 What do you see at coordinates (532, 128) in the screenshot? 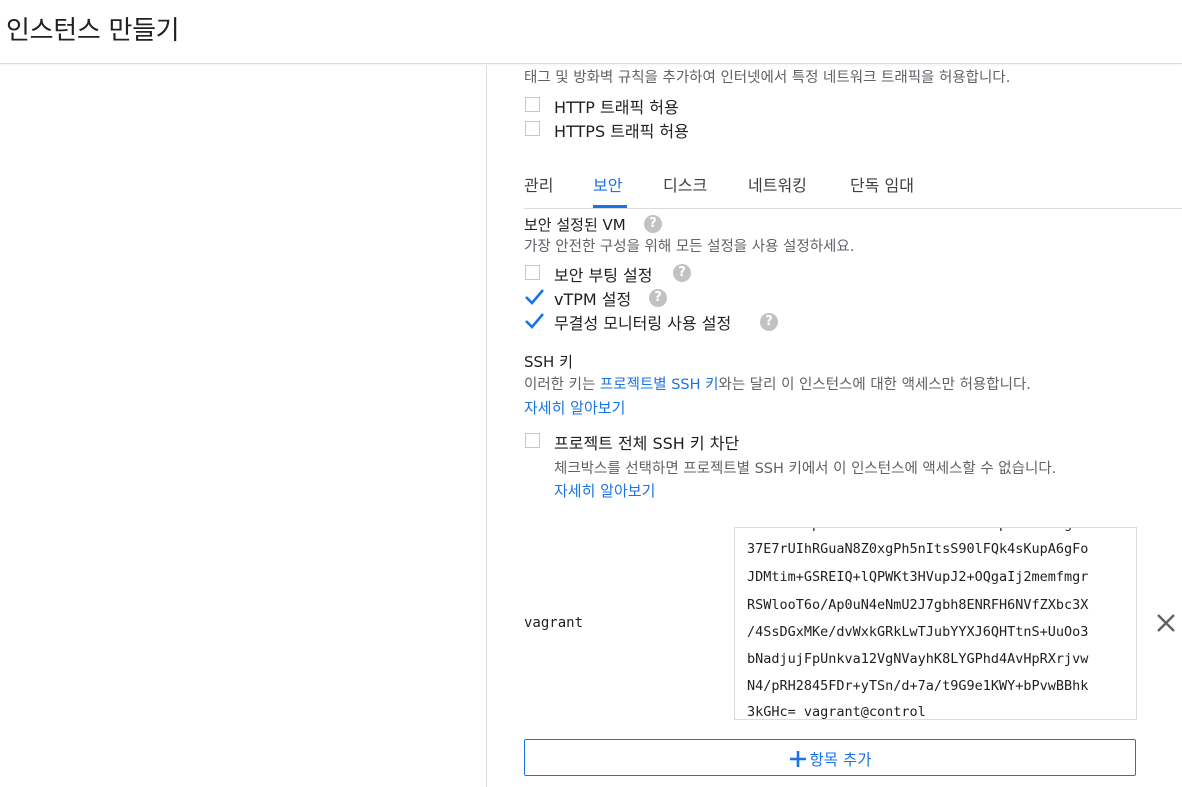
I see `https-traffic-checkbox` at bounding box center [532, 128].